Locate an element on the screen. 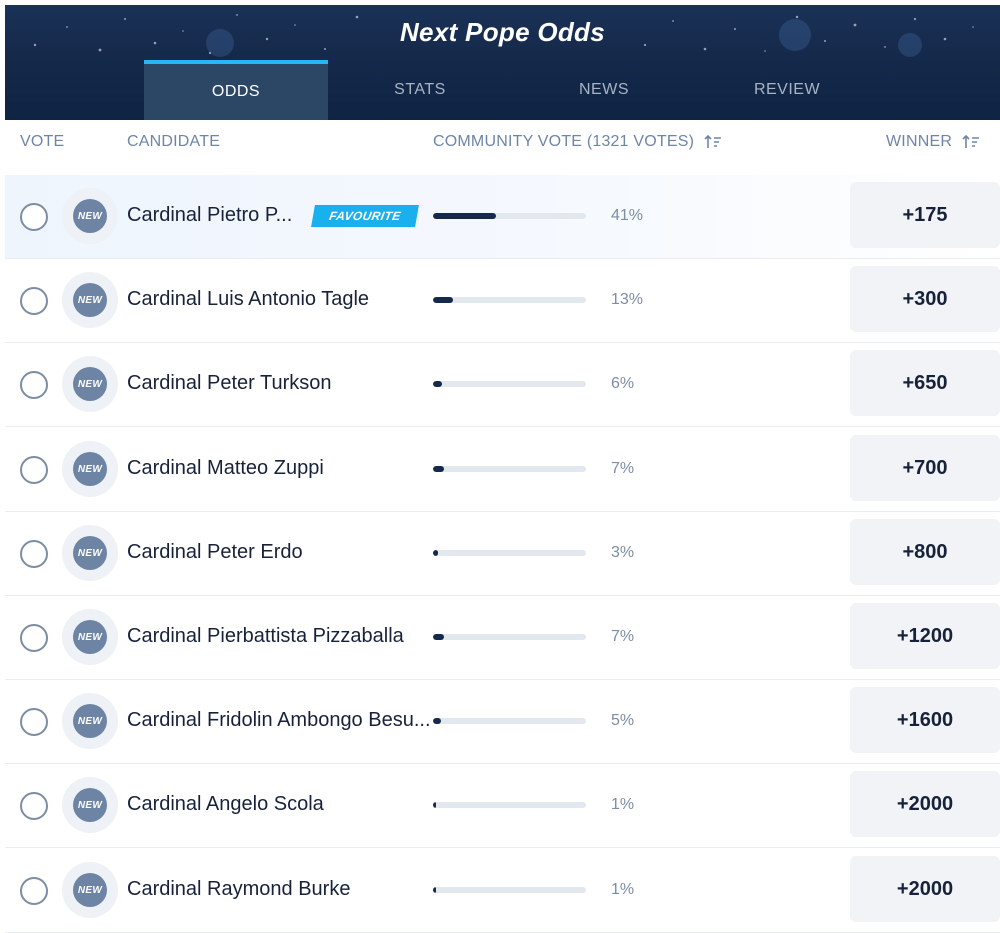  candidate-name: Cardinal Pierbattista Pizzaballa is located at coordinates (265, 636).